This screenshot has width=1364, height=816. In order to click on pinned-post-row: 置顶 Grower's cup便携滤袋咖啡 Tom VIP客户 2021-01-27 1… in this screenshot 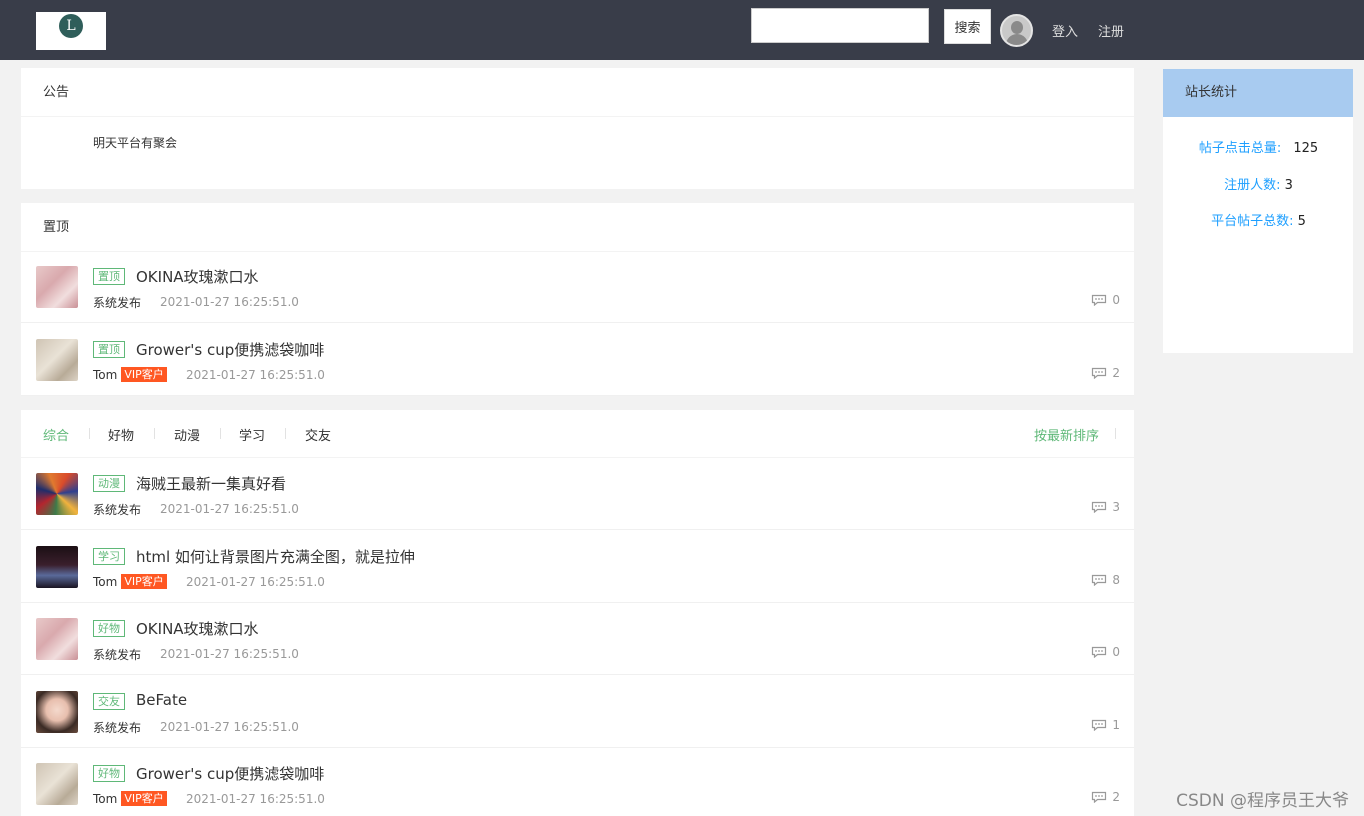, I will do `click(577, 360)`.